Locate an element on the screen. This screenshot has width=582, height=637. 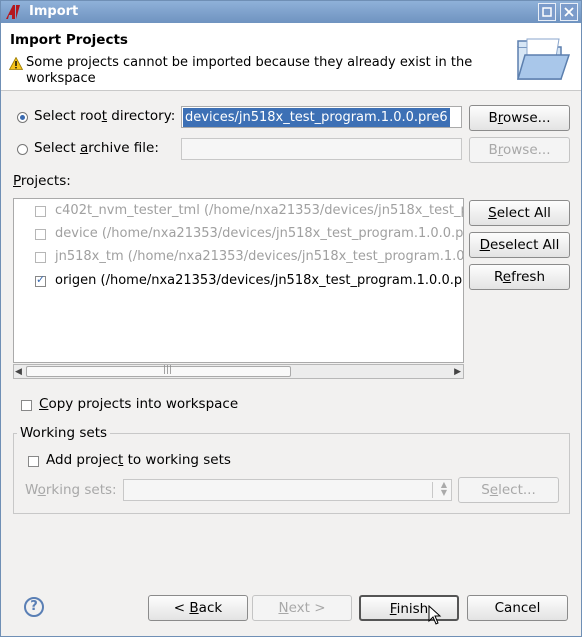
page-title: Import Projects is located at coordinates (69, 40).